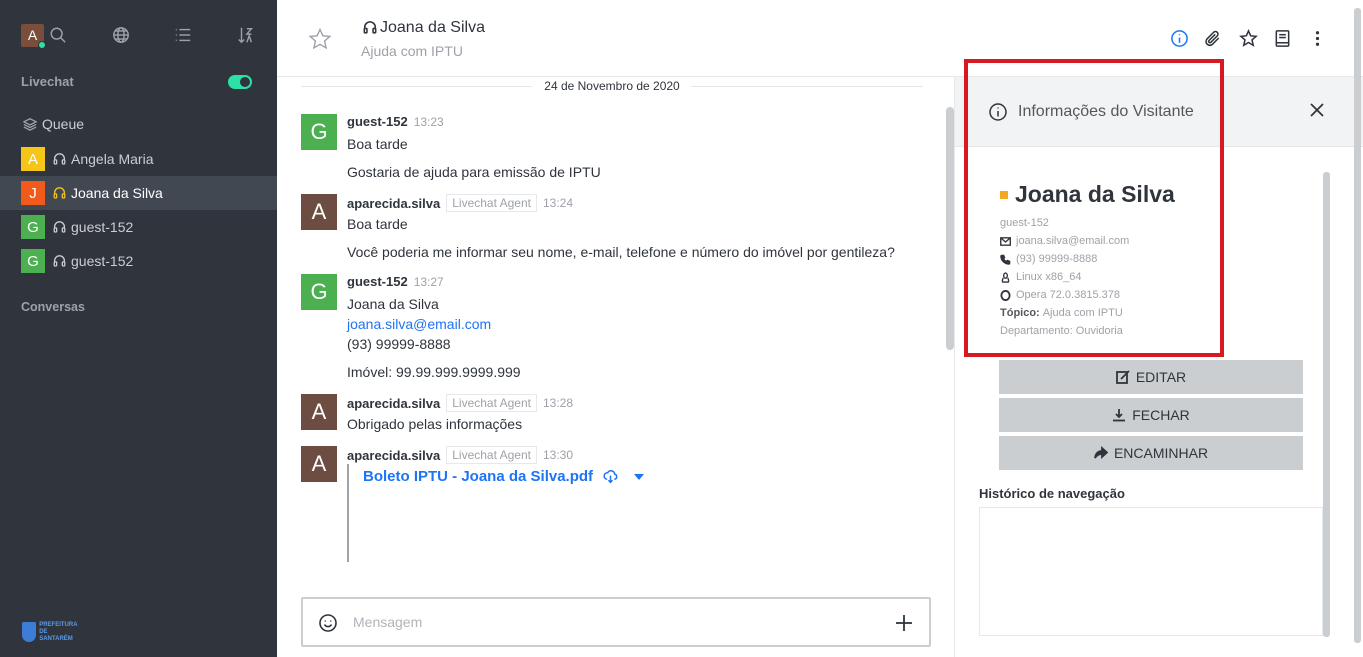 The width and height of the screenshot is (1363, 657). Describe the element at coordinates (1151, 571) in the screenshot. I see `navigation-history-box` at that location.